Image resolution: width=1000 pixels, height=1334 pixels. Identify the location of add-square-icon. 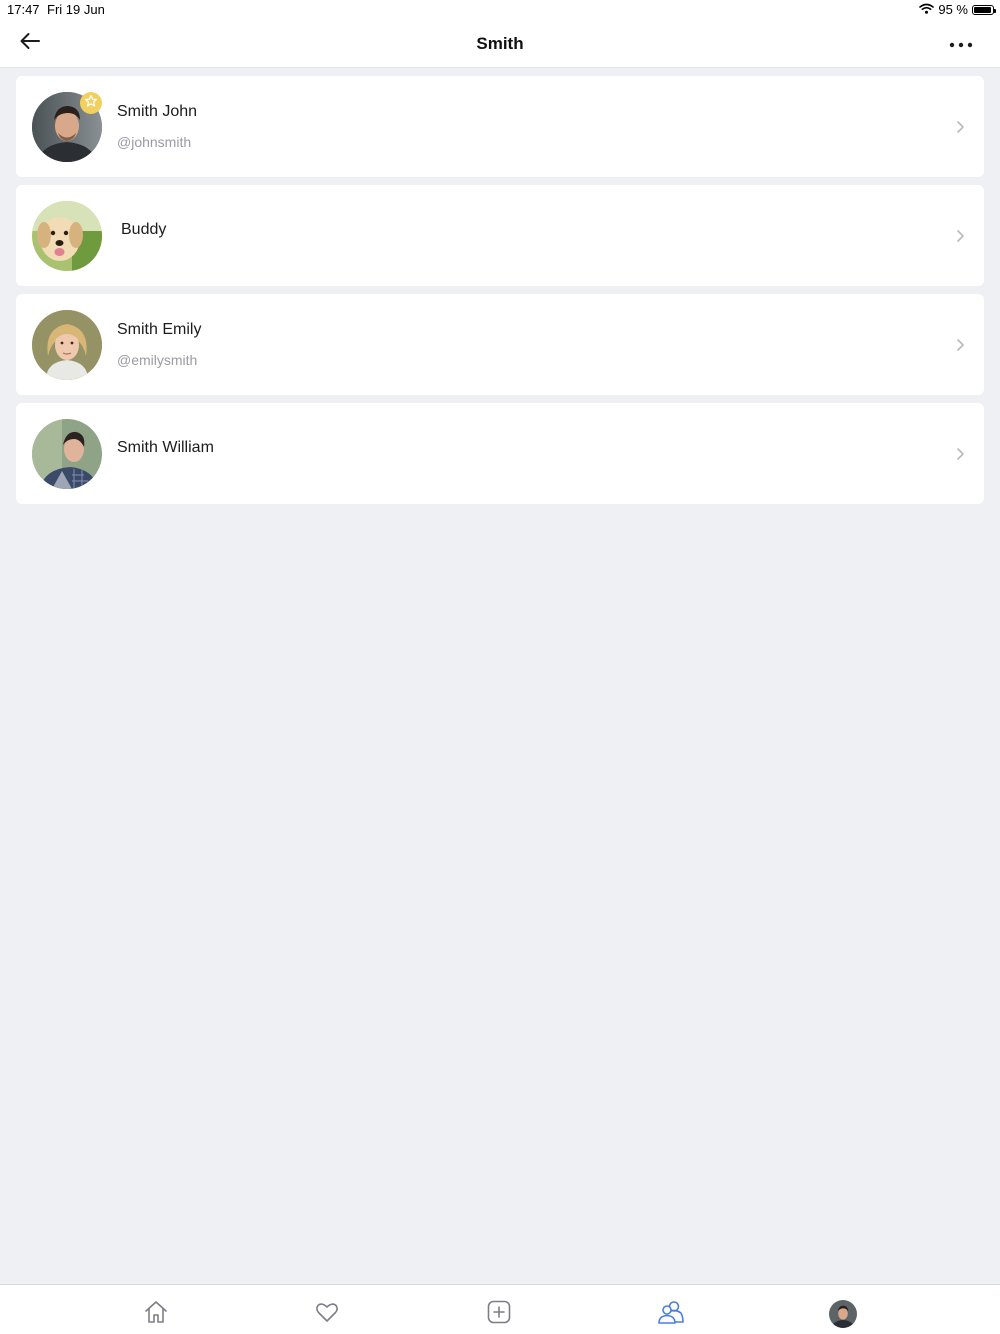
(499, 1314).